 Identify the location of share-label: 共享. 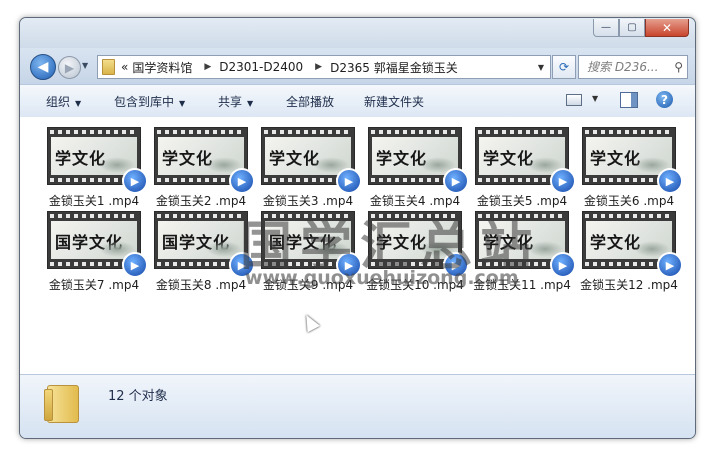
(230, 102).